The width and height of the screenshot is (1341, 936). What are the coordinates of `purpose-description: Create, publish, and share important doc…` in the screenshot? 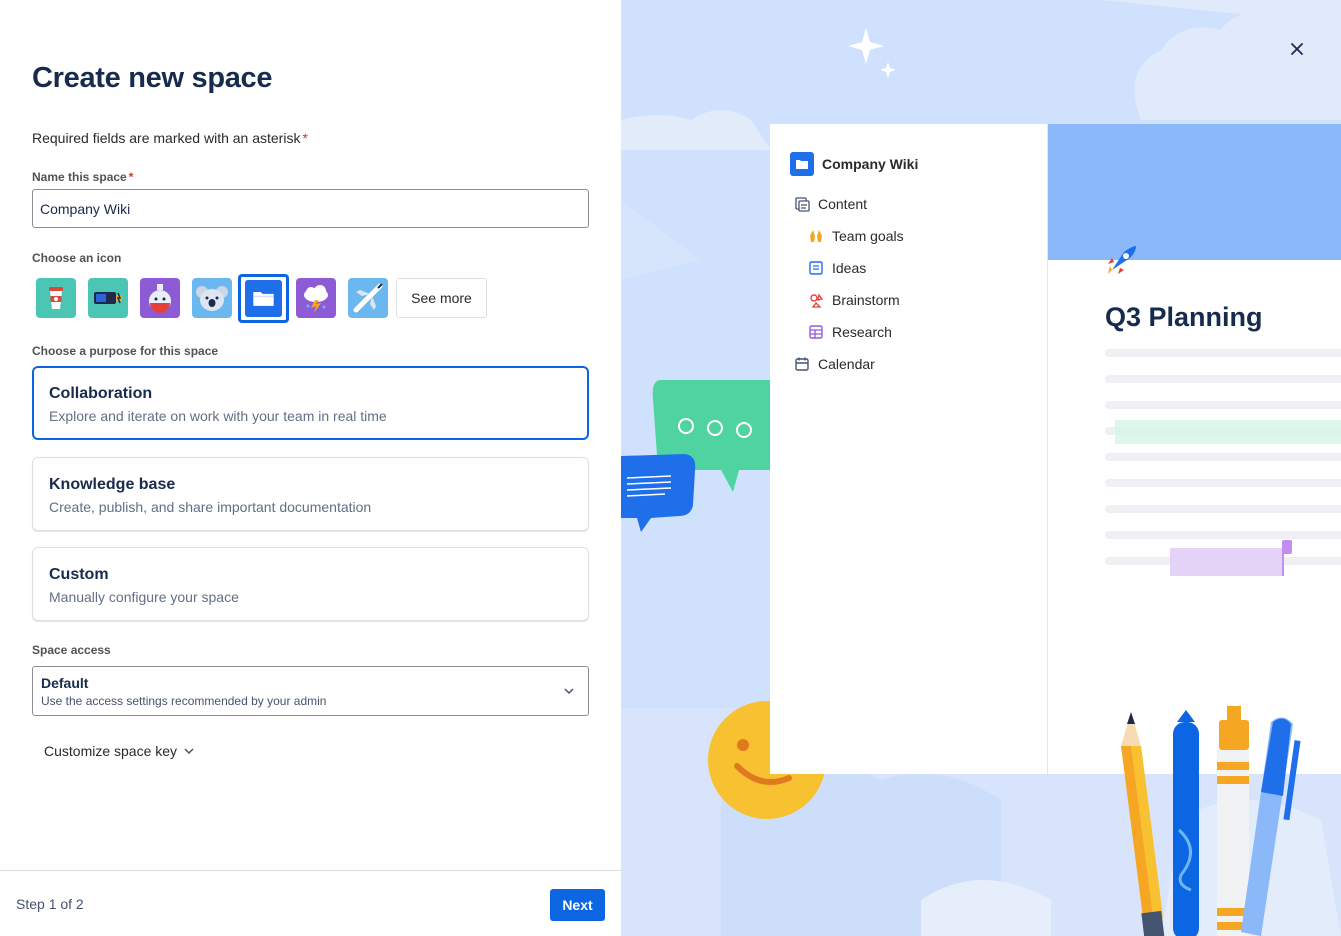 It's located at (210, 507).